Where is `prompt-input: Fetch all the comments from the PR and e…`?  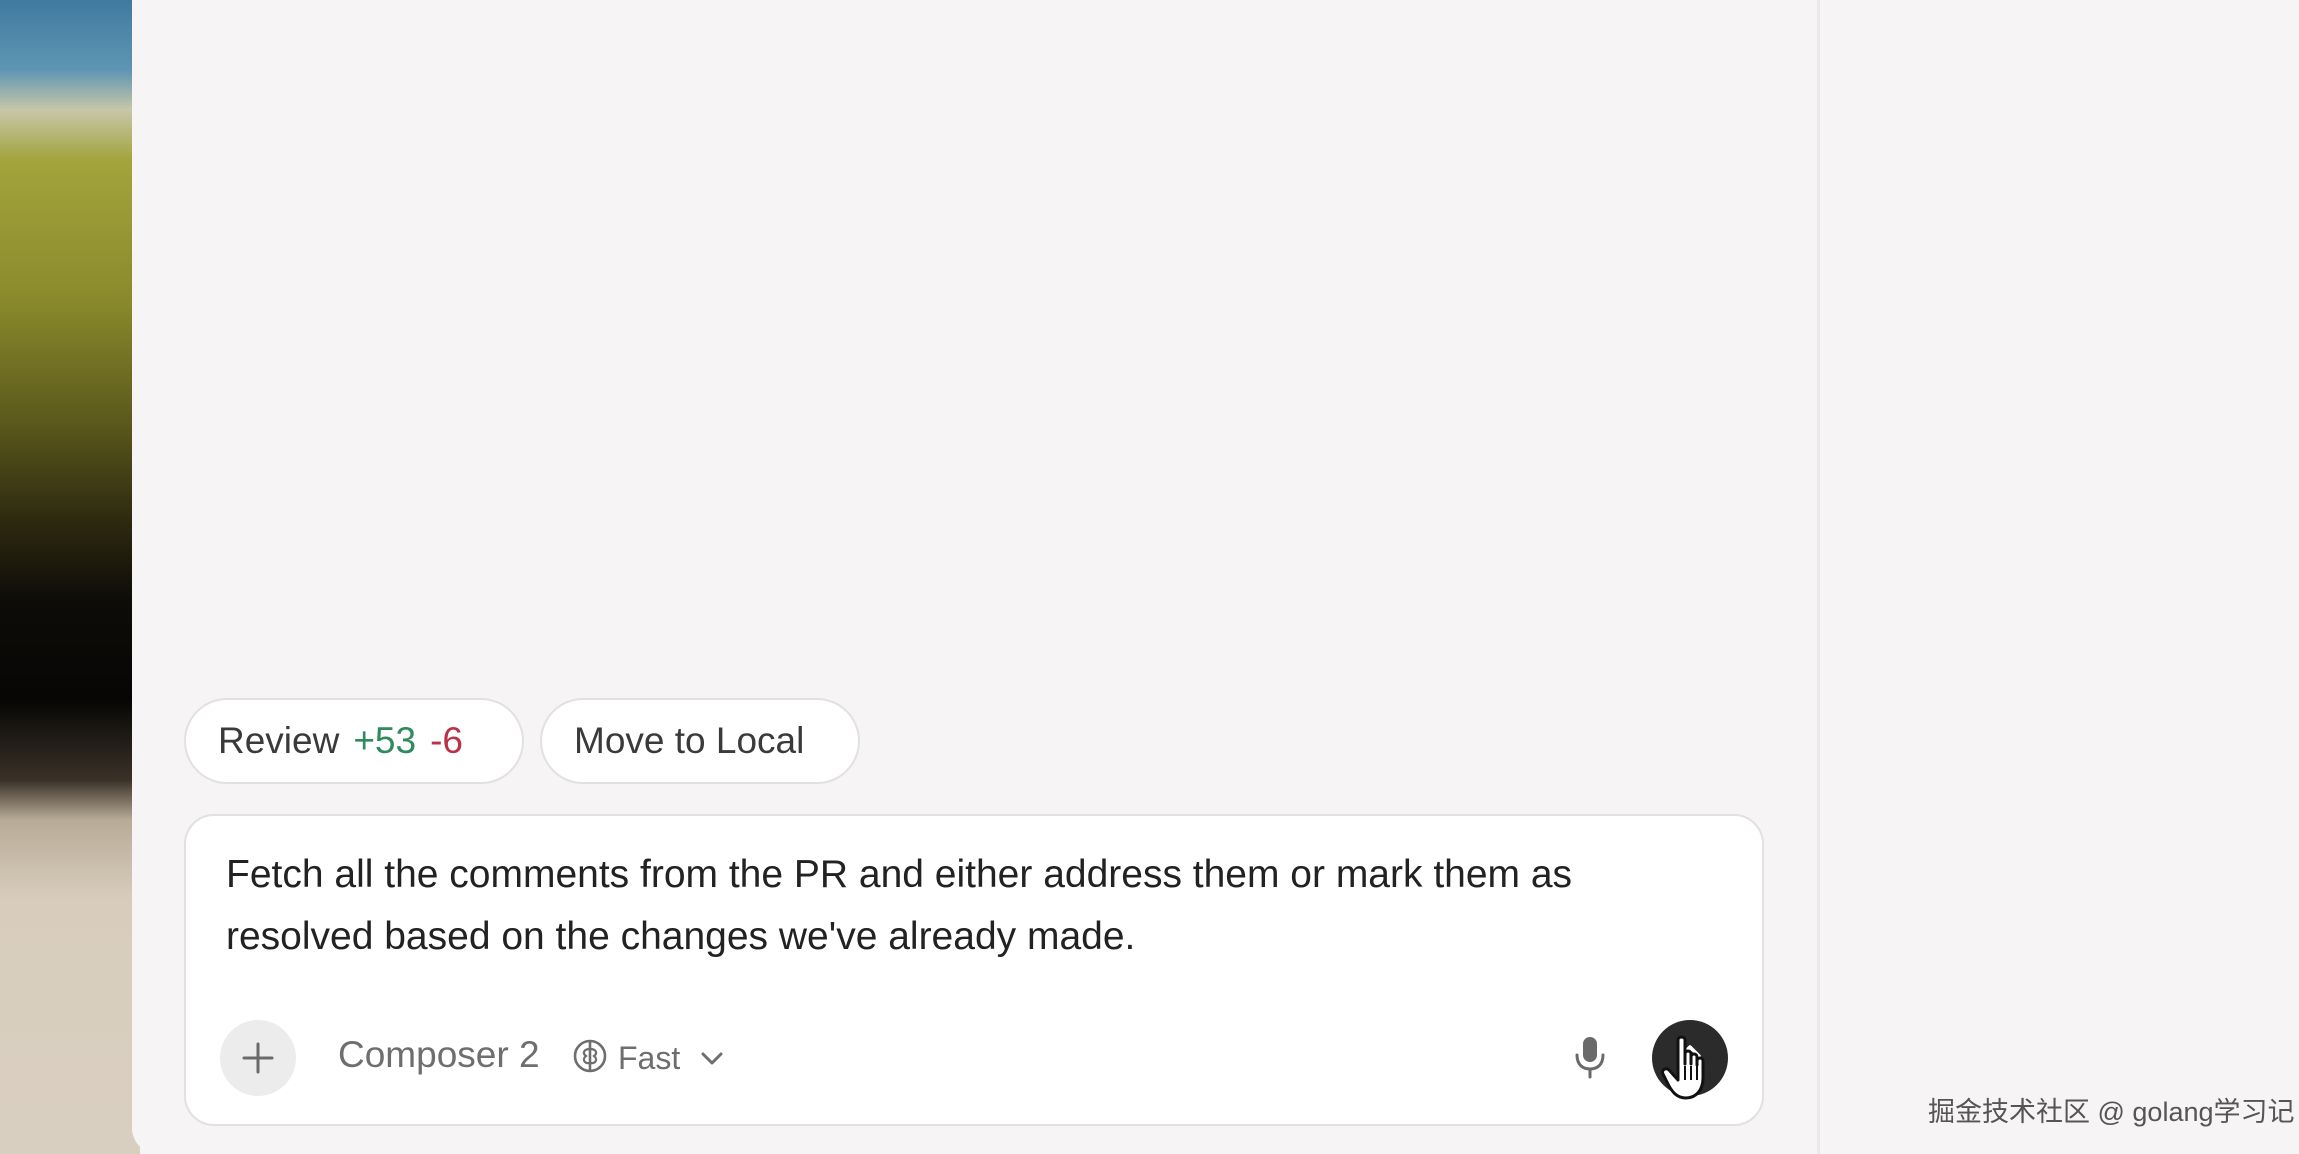 prompt-input: Fetch all the comments from the PR and e… is located at coordinates (976, 906).